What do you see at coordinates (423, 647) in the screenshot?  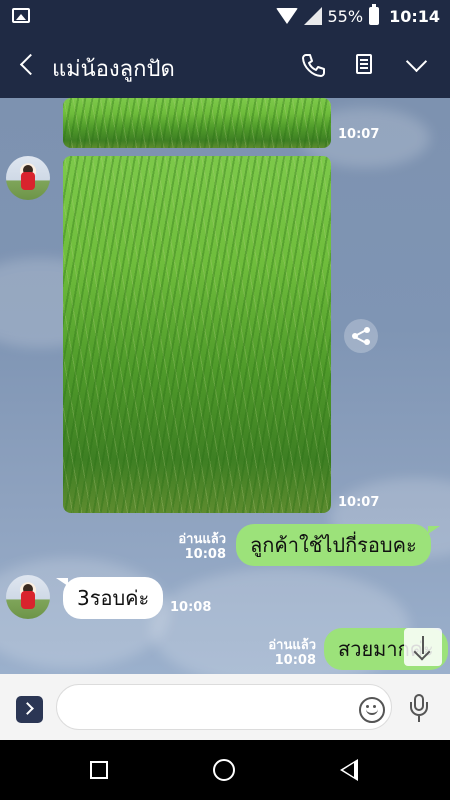 I see `scroll-down-button` at bounding box center [423, 647].